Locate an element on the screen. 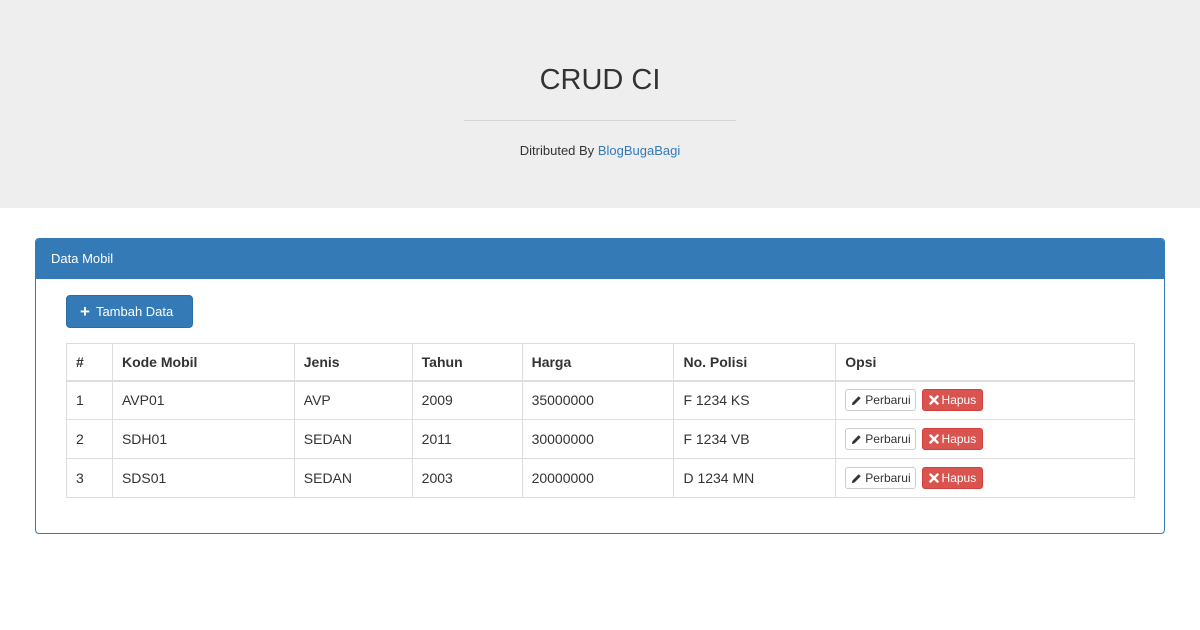 Image resolution: width=1200 pixels, height=630 pixels. add-data-label: Tambah Data is located at coordinates (134, 311).